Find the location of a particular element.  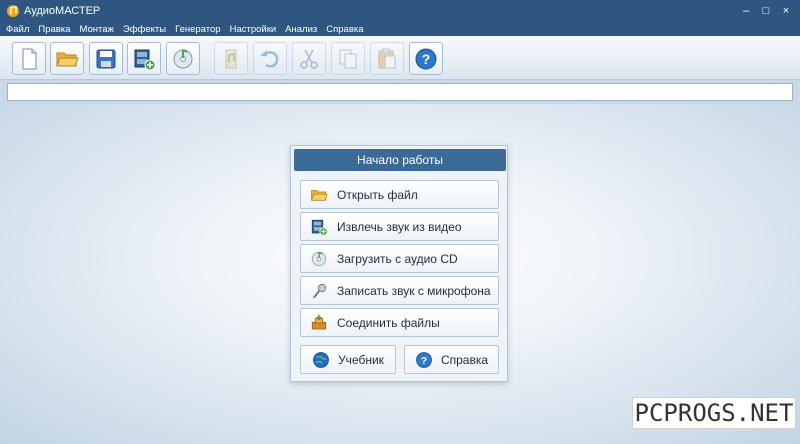

minimize-button: – is located at coordinates (746, 11).